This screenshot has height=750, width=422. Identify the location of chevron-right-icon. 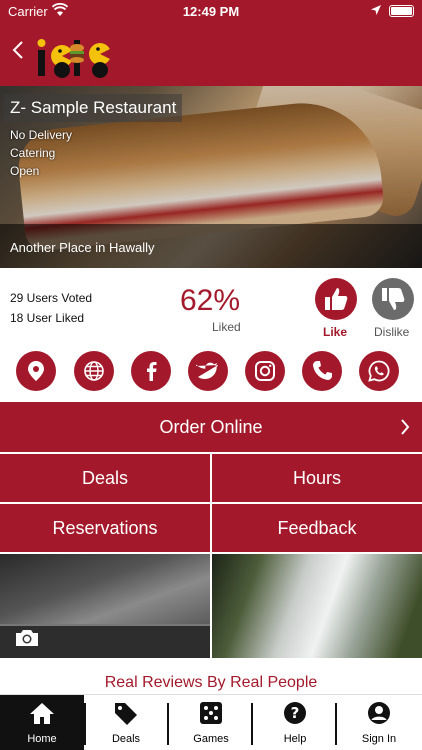
(405, 428).